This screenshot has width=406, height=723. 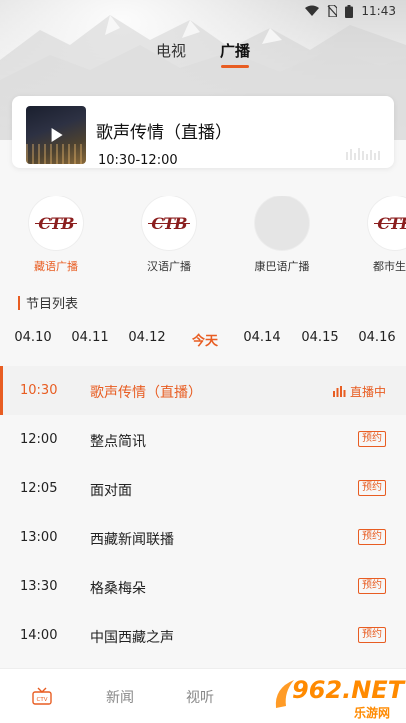 What do you see at coordinates (203, 58) in the screenshot?
I see `top-tab-bar: 电视 广播` at bounding box center [203, 58].